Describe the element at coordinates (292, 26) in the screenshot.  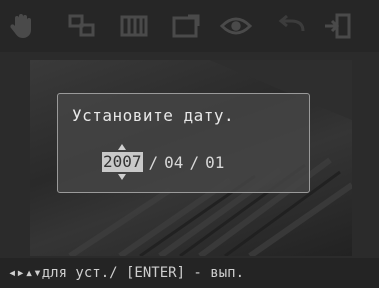
I see `undo-icon` at that location.